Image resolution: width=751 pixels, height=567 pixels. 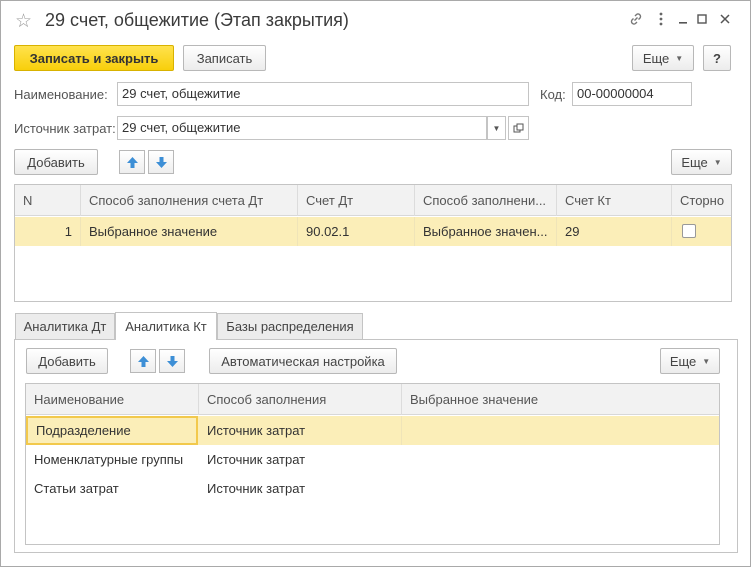 I want to click on move-down-button, so click(x=161, y=162).